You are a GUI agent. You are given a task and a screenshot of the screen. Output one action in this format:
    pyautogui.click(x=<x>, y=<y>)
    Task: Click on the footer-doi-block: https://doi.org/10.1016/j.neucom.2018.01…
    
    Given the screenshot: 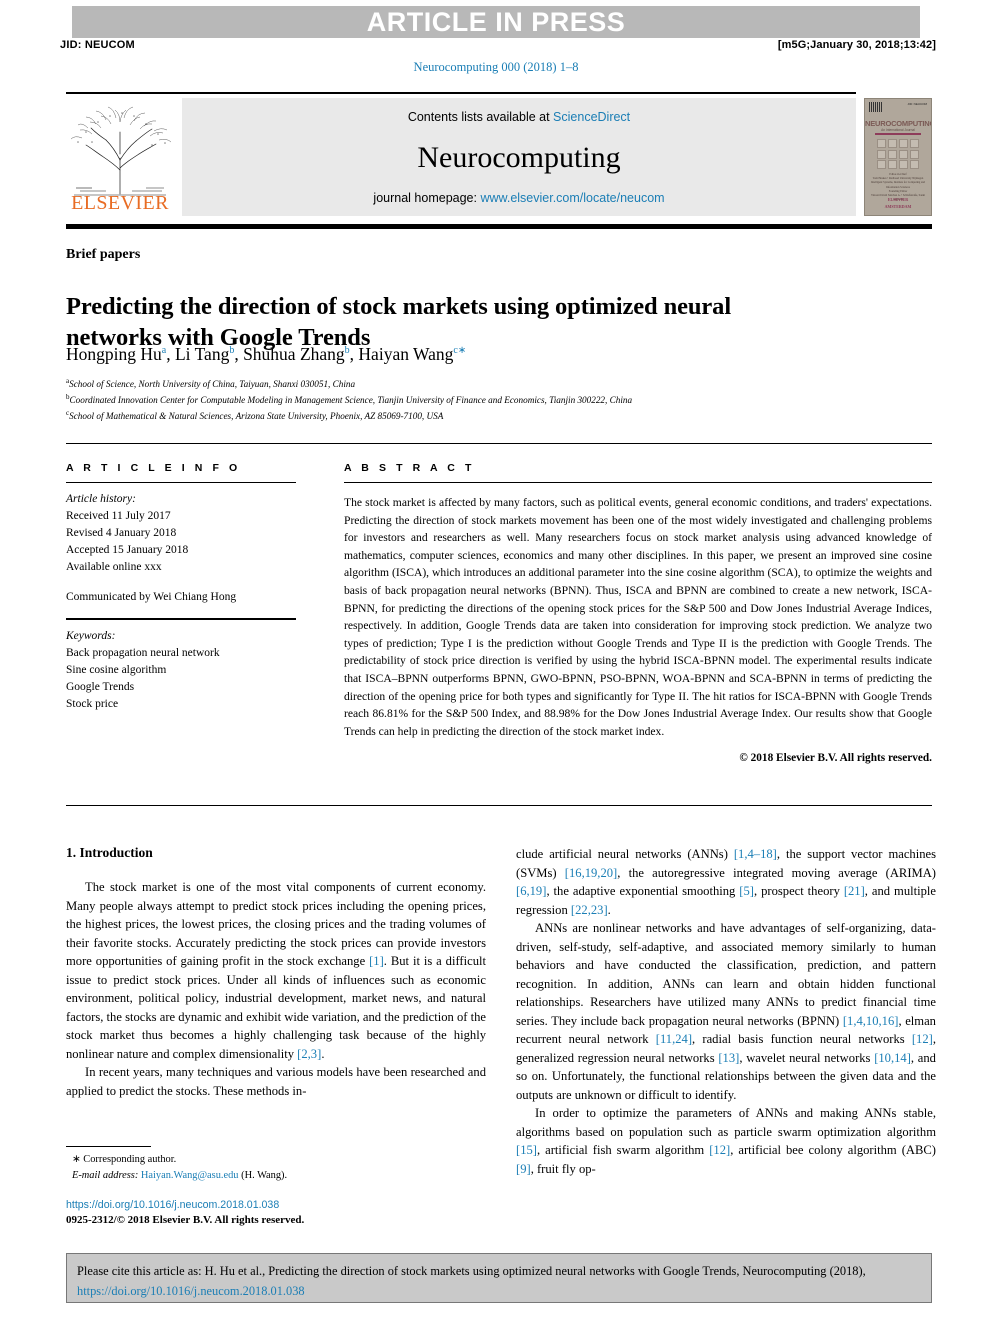 What is the action you would take?
    pyautogui.click(x=281, y=1213)
    